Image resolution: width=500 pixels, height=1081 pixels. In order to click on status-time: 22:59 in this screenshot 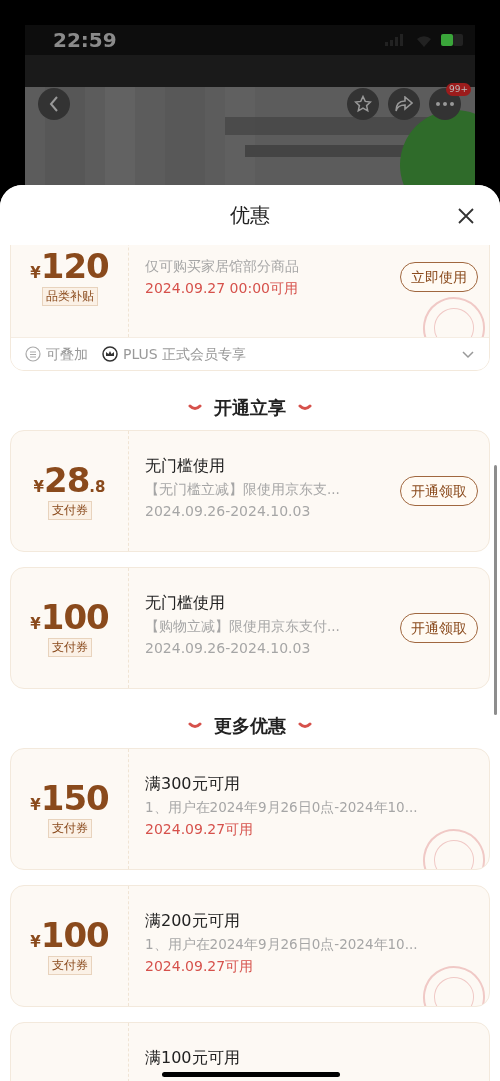, I will do `click(85, 40)`.